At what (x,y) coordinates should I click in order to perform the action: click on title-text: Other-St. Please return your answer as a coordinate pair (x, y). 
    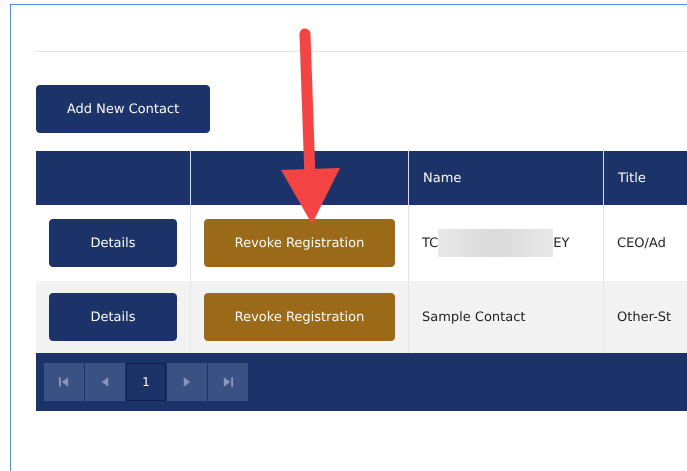
    Looking at the image, I should click on (644, 317).